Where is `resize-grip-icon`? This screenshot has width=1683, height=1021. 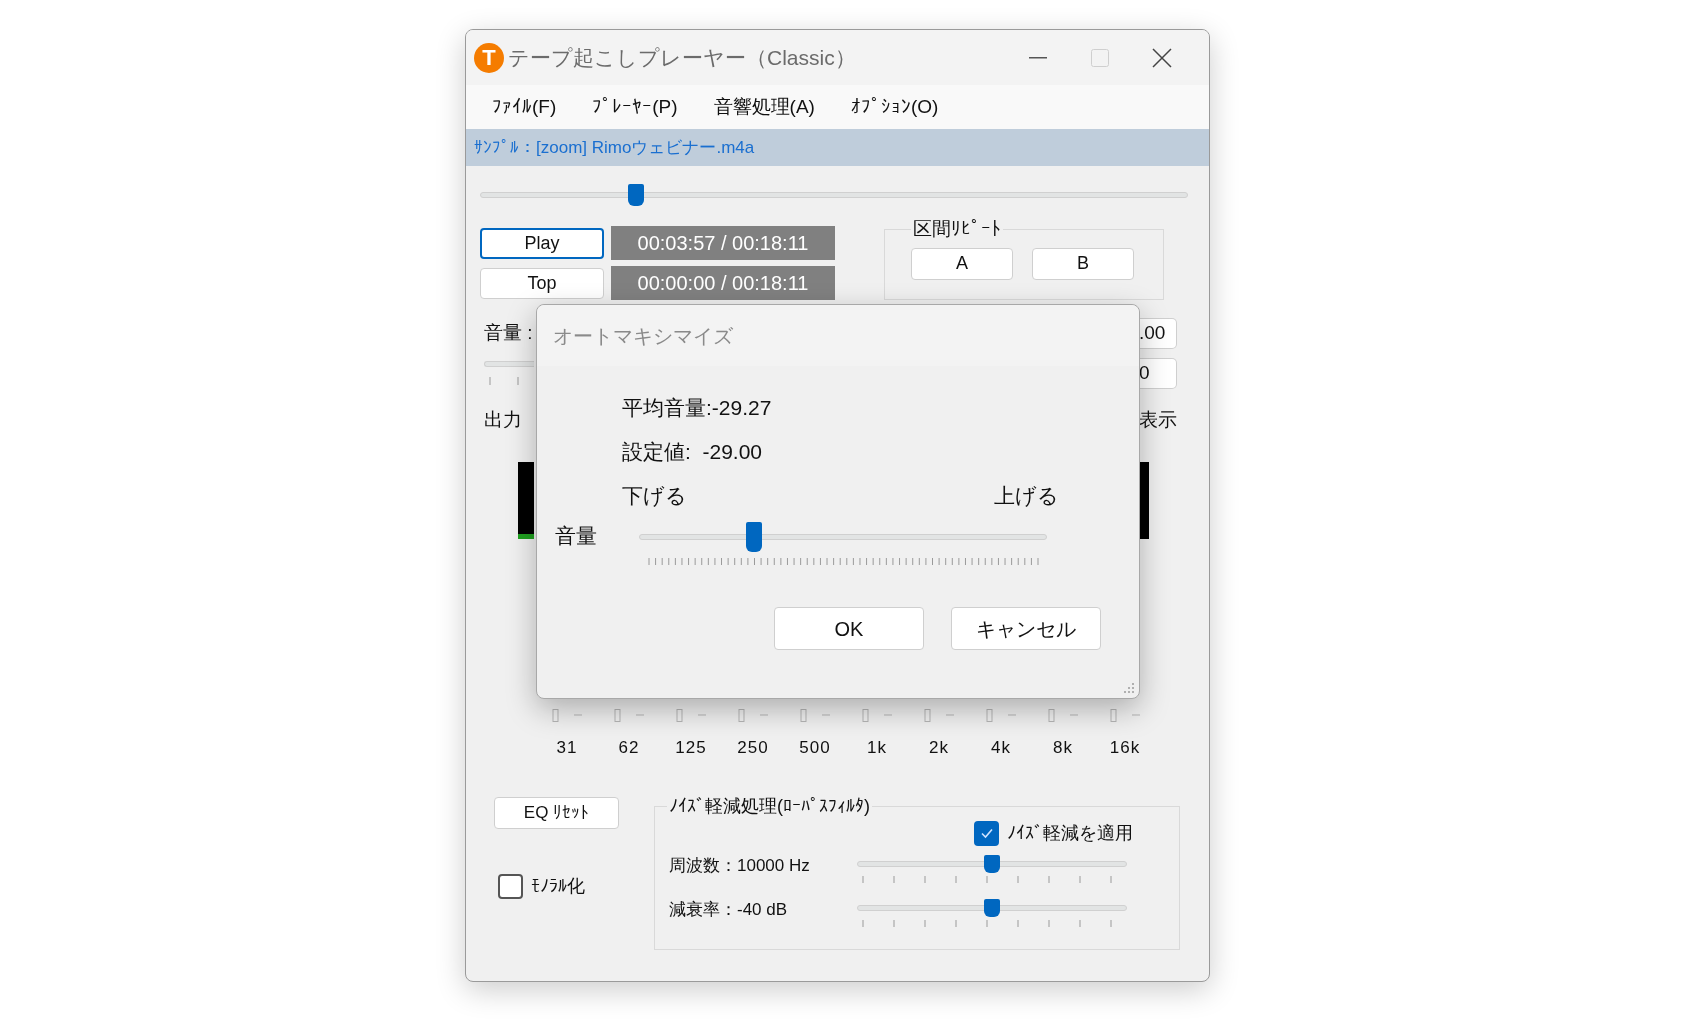 resize-grip-icon is located at coordinates (1129, 688).